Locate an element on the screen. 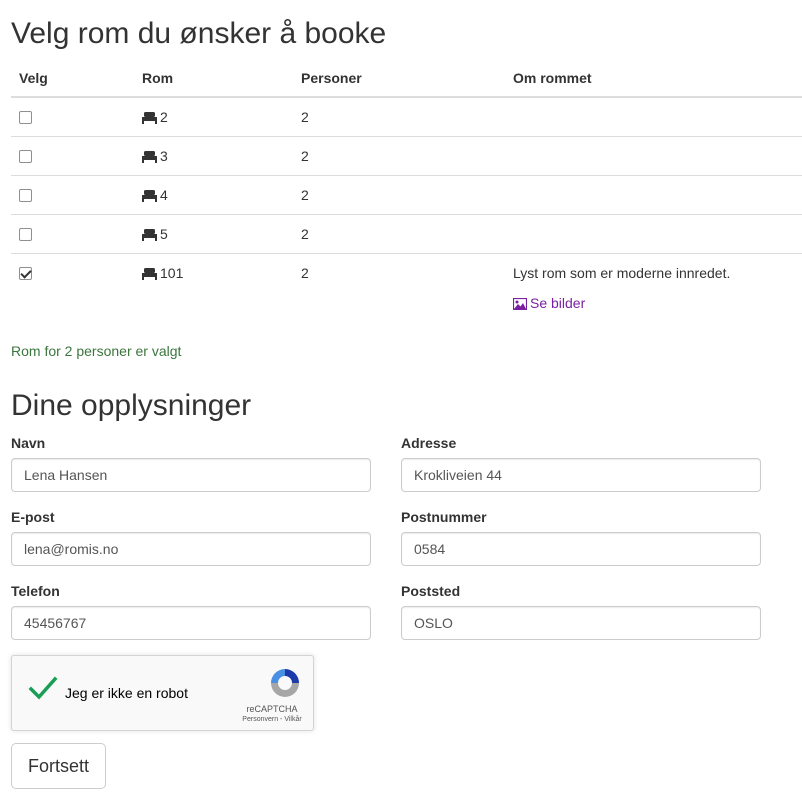 Image resolution: width=802 pixels, height=799 pixels. room-number: 2 is located at coordinates (164, 117).